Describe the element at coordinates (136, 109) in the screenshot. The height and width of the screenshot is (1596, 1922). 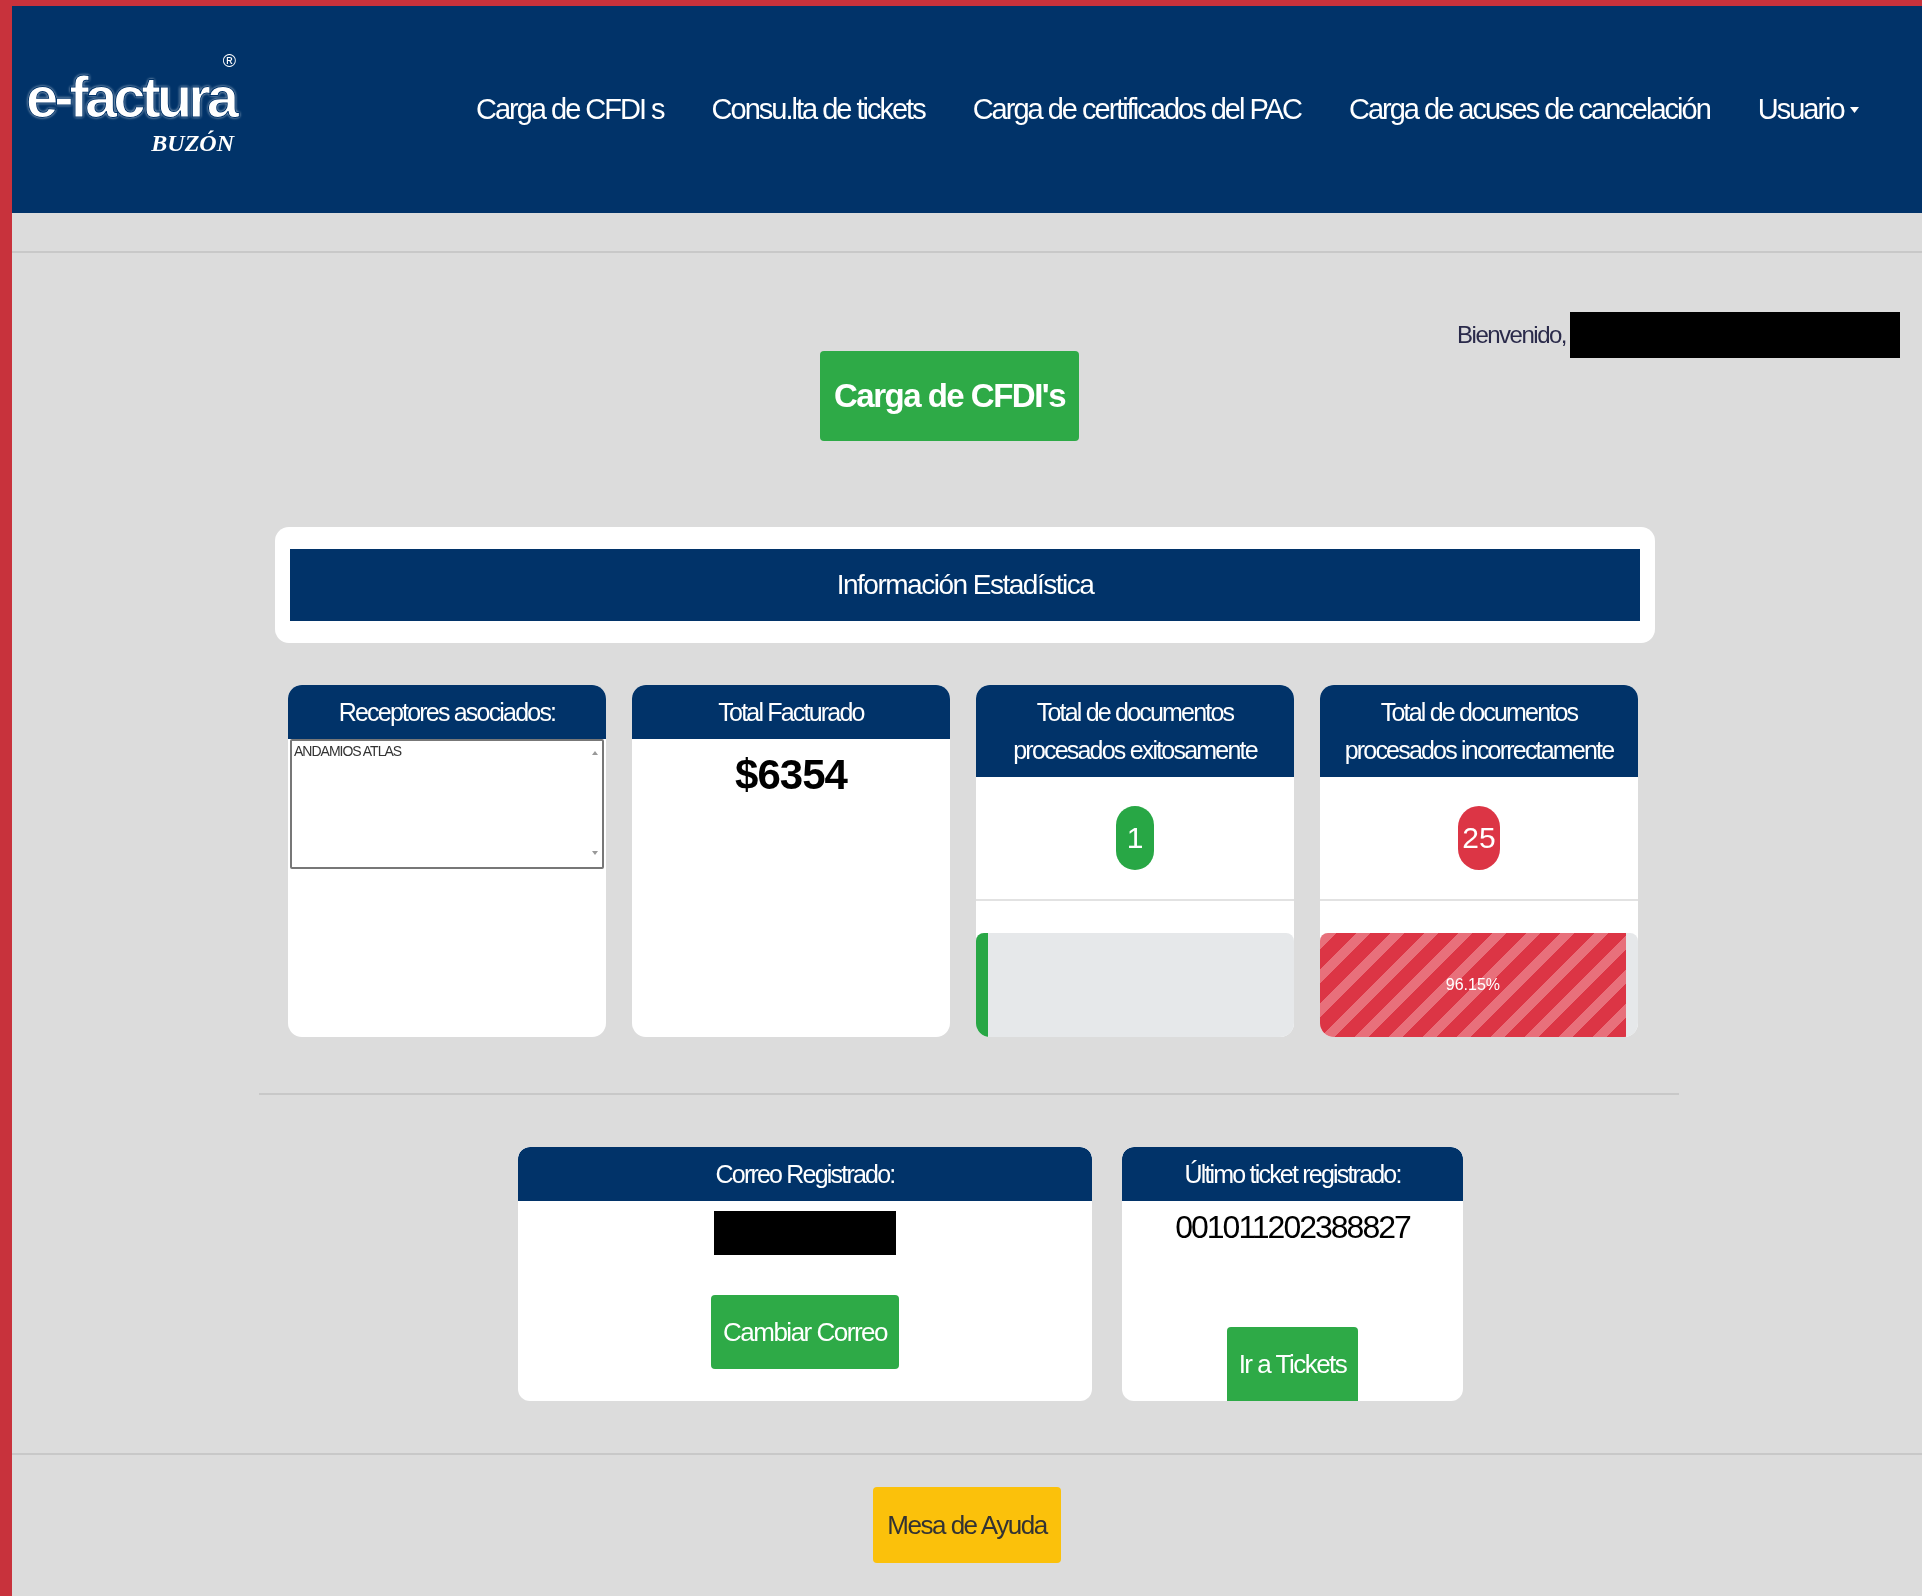
I see `logo: e-factura $^{®}$ BUZÓN` at that location.